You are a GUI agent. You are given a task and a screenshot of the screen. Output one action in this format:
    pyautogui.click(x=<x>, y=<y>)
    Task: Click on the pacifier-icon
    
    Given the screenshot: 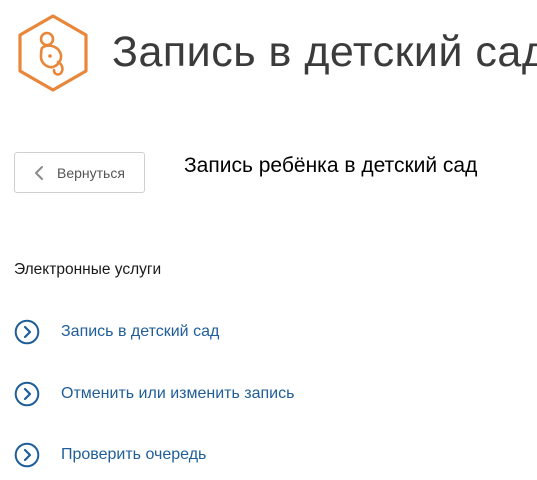 What is the action you would take?
    pyautogui.click(x=53, y=53)
    